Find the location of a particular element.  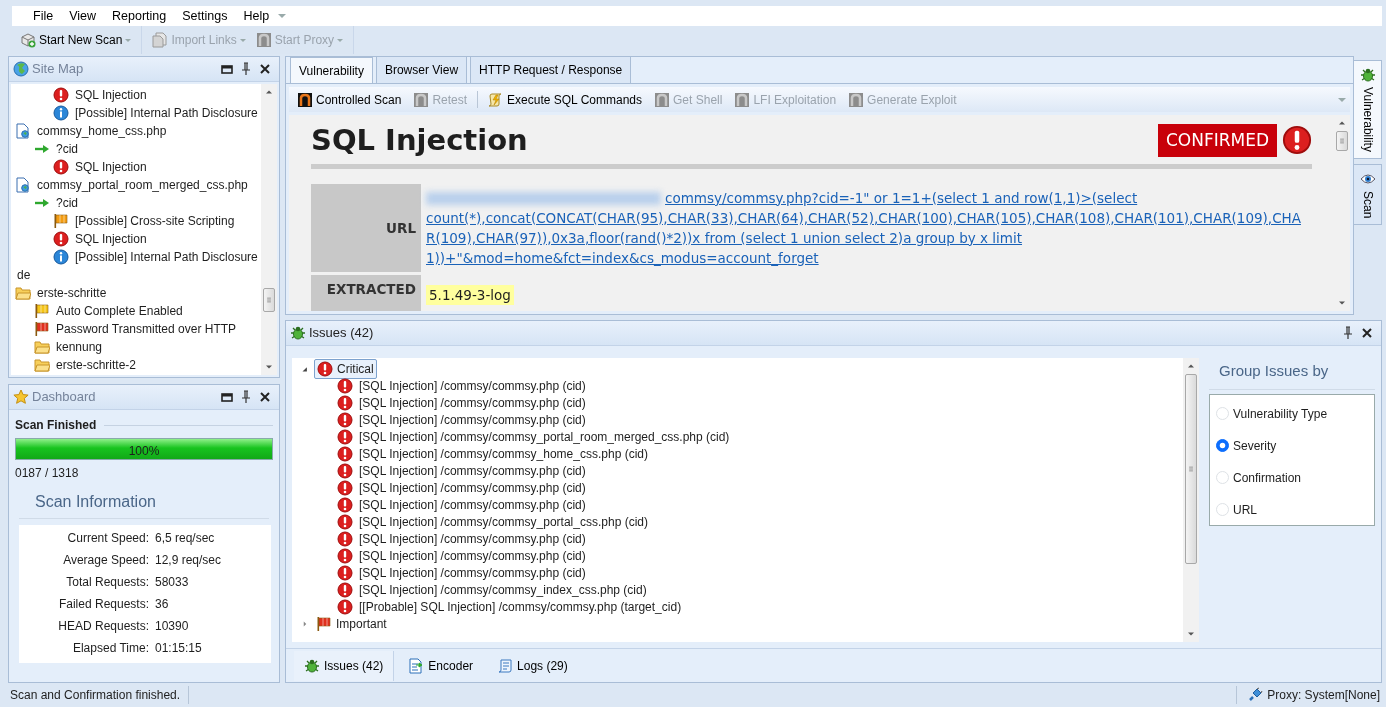

menu-item: Settings is located at coordinates (205, 16).